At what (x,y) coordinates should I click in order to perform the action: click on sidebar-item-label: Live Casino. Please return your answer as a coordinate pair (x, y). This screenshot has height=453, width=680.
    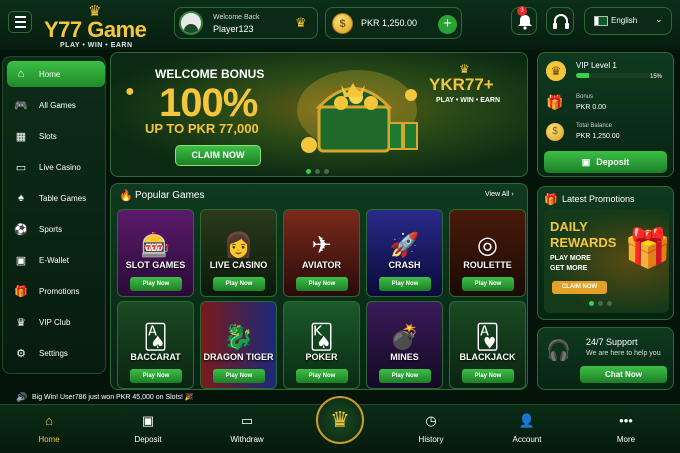
    Looking at the image, I should click on (60, 167).